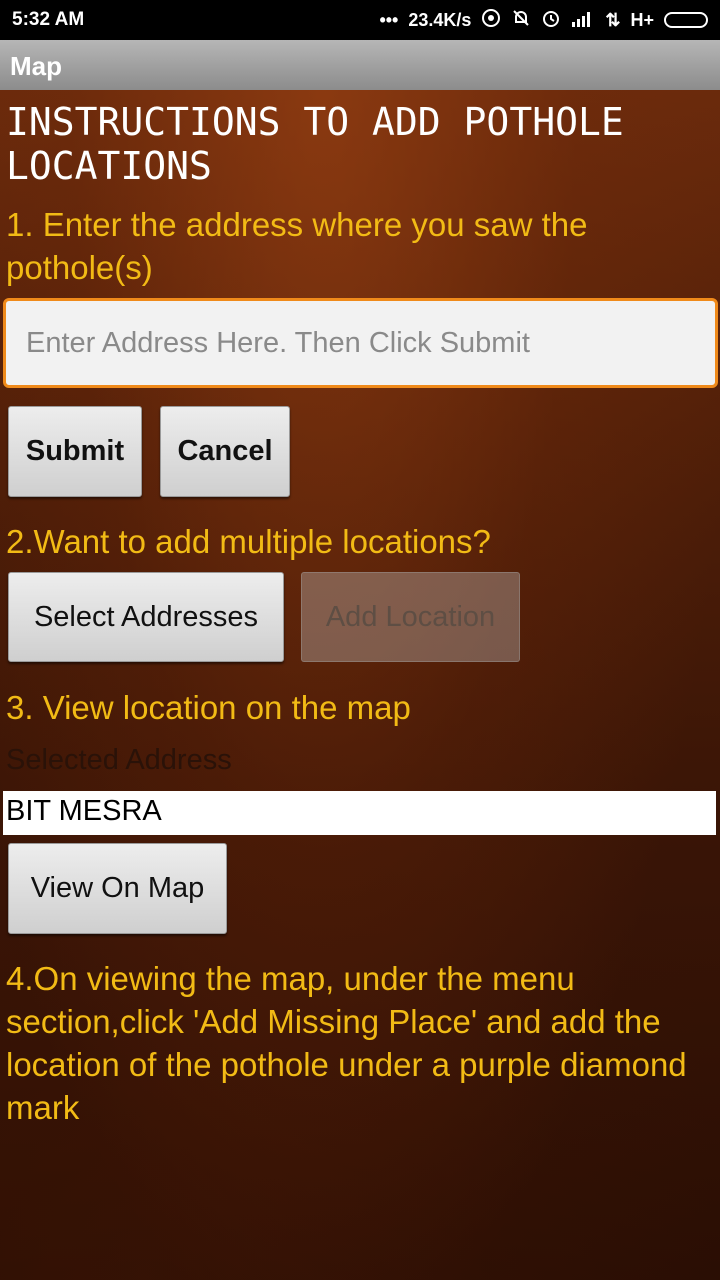 This screenshot has width=720, height=1280. Describe the element at coordinates (613, 20) in the screenshot. I see `data-arrows-icon: ⇅` at that location.